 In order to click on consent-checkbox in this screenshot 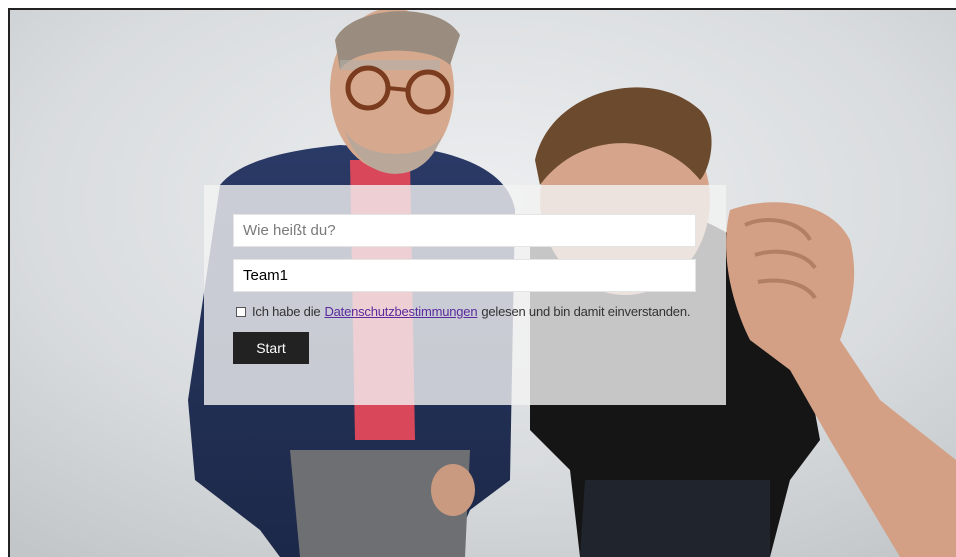, I will do `click(241, 311)`.